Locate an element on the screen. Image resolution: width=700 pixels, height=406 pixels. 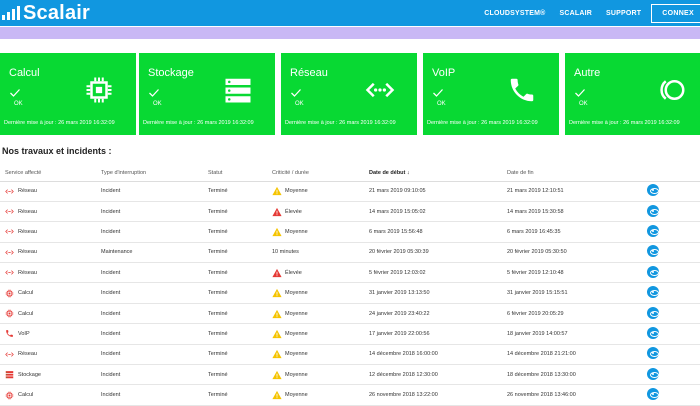
alert-icon is located at coordinates (277, 212).